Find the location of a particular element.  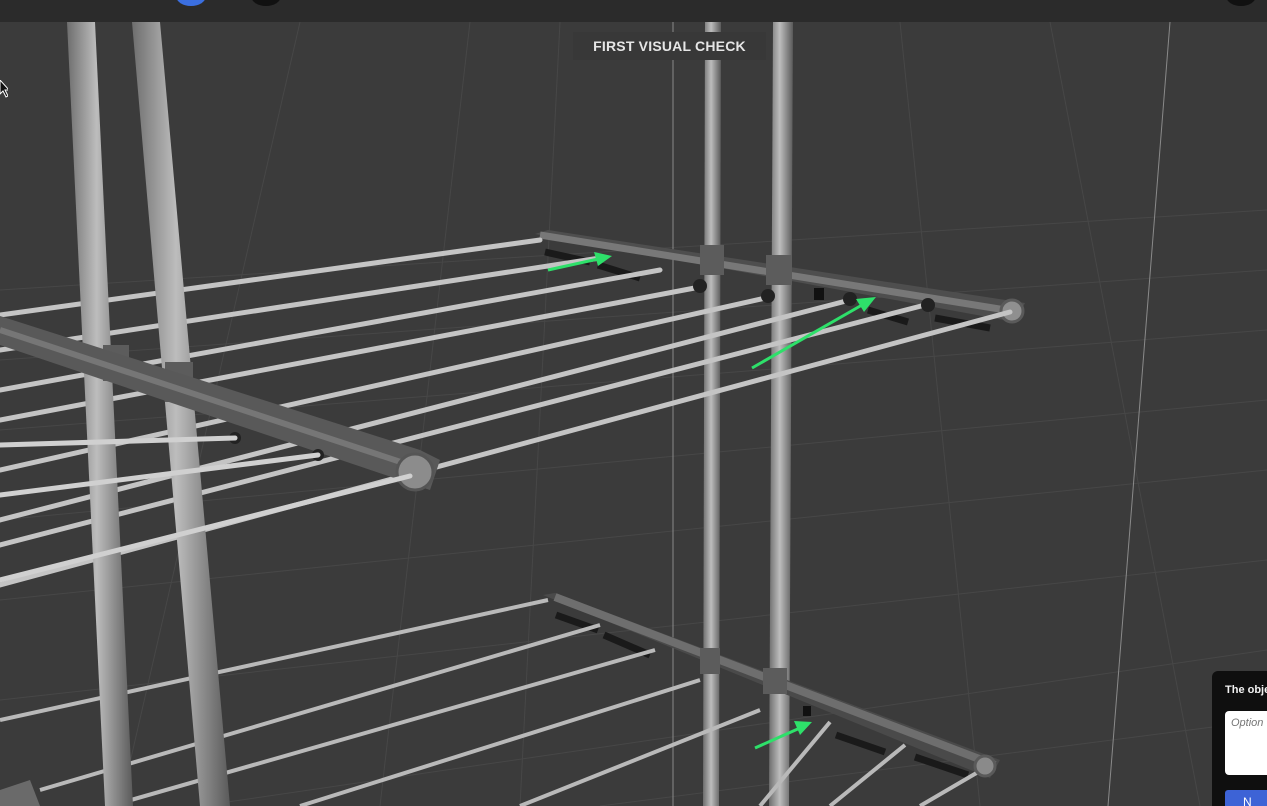

blue-status-dot is located at coordinates (191, 3).